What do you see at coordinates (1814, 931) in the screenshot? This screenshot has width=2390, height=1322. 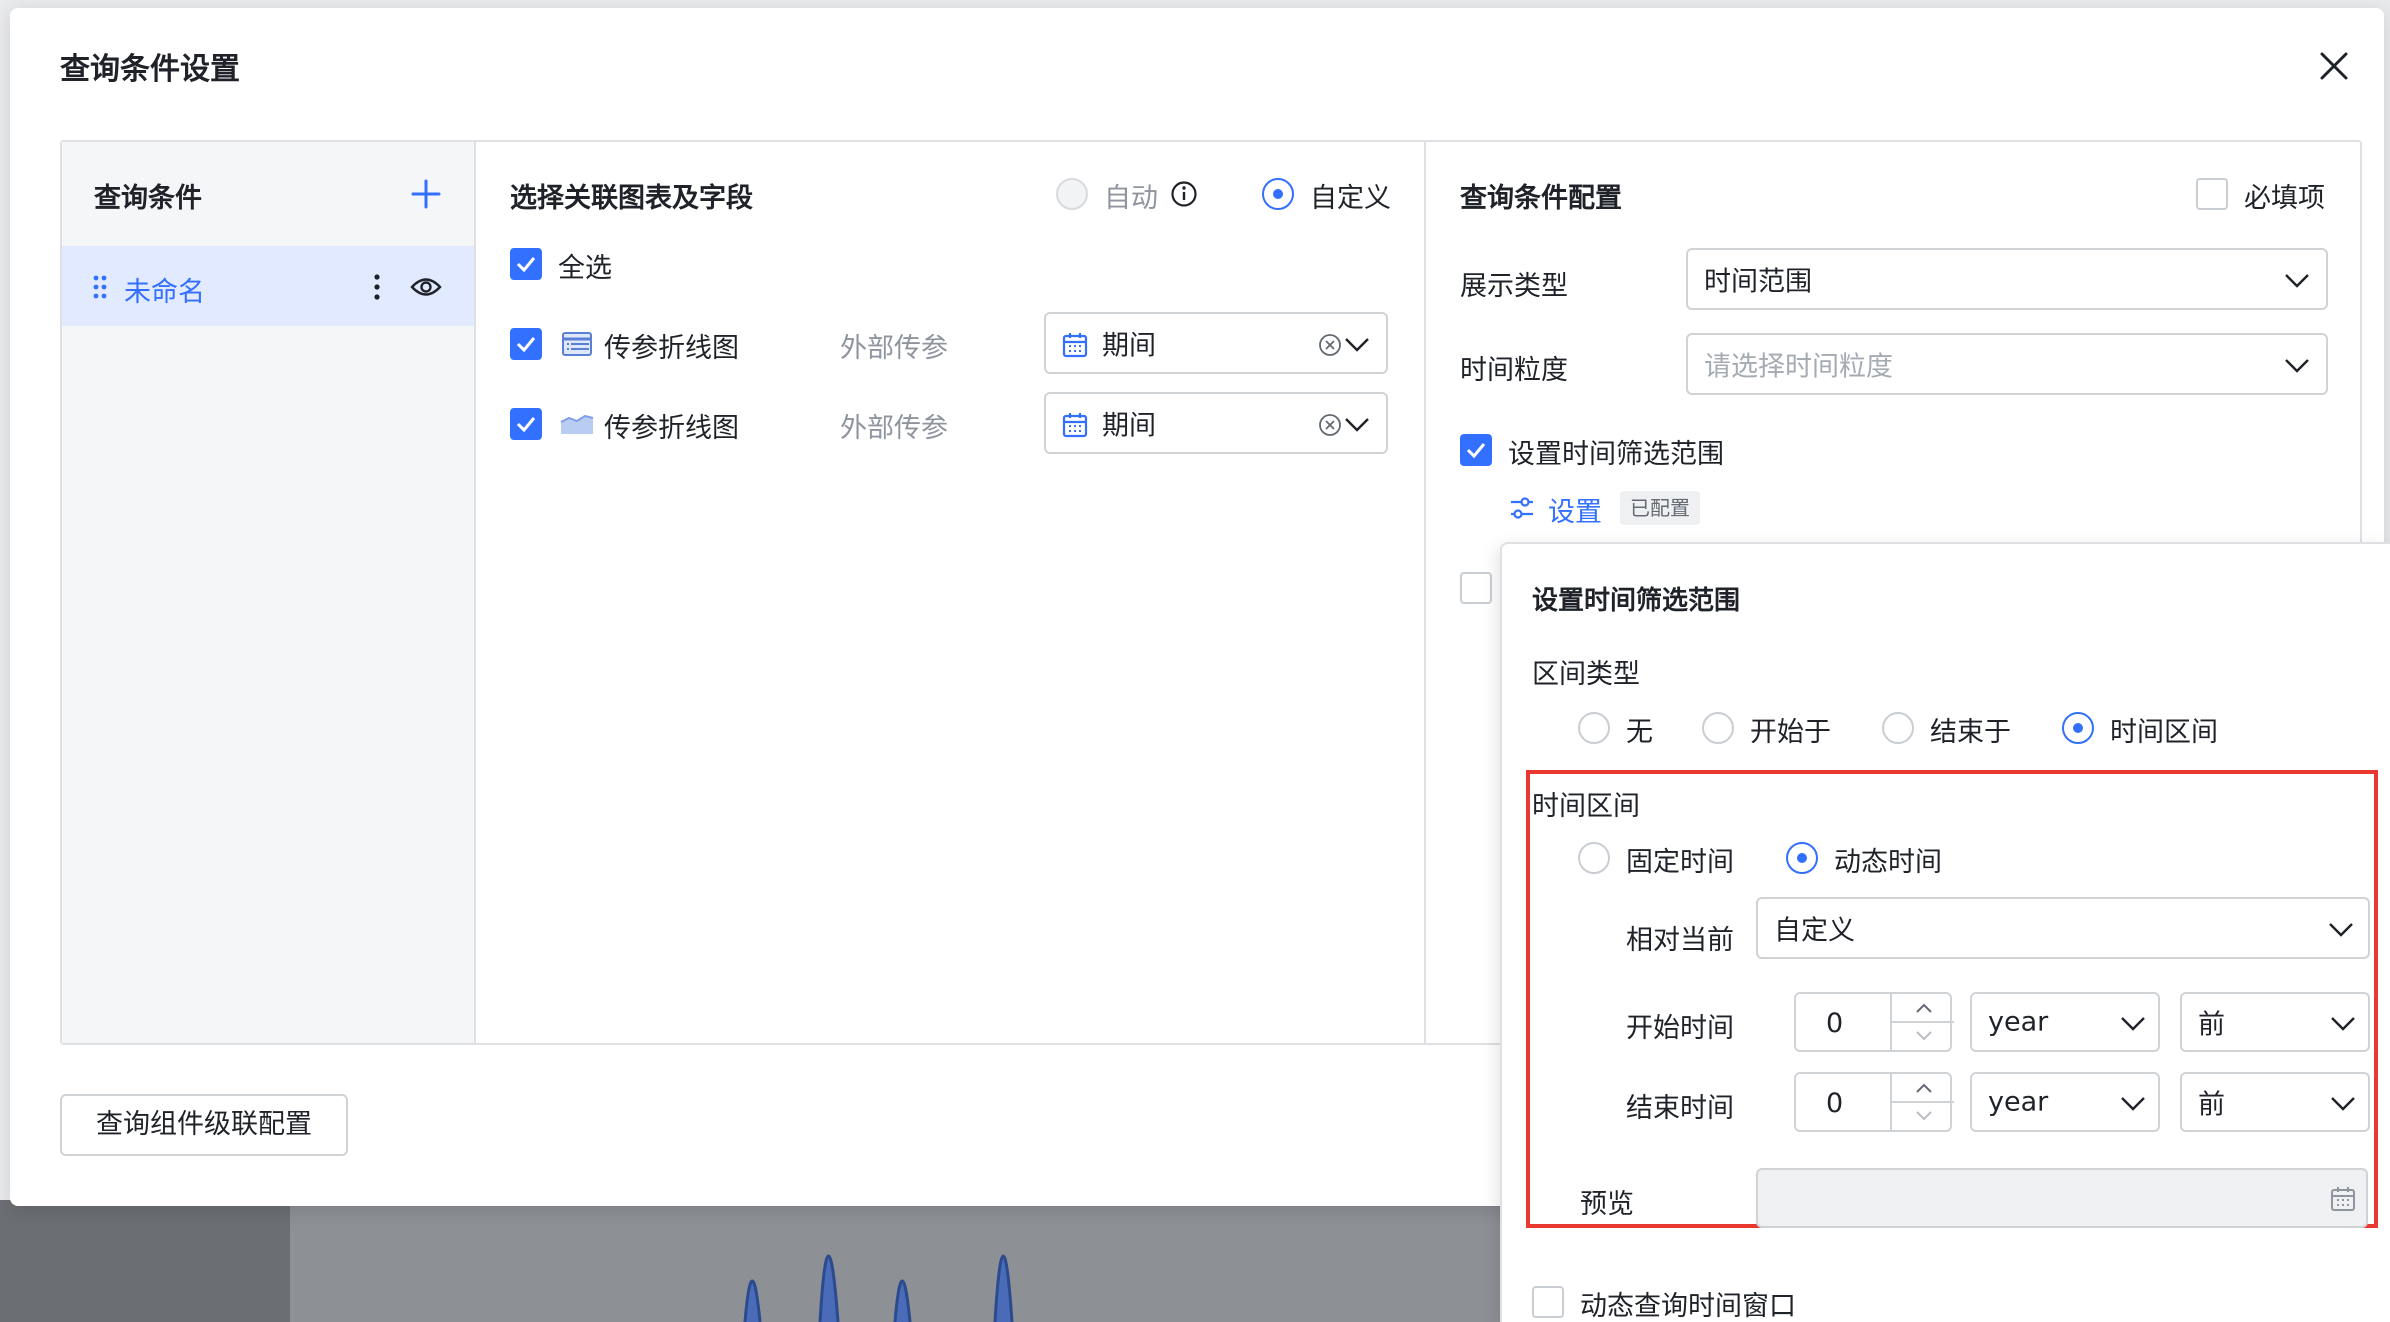 I see `relative-value: 自定义` at bounding box center [1814, 931].